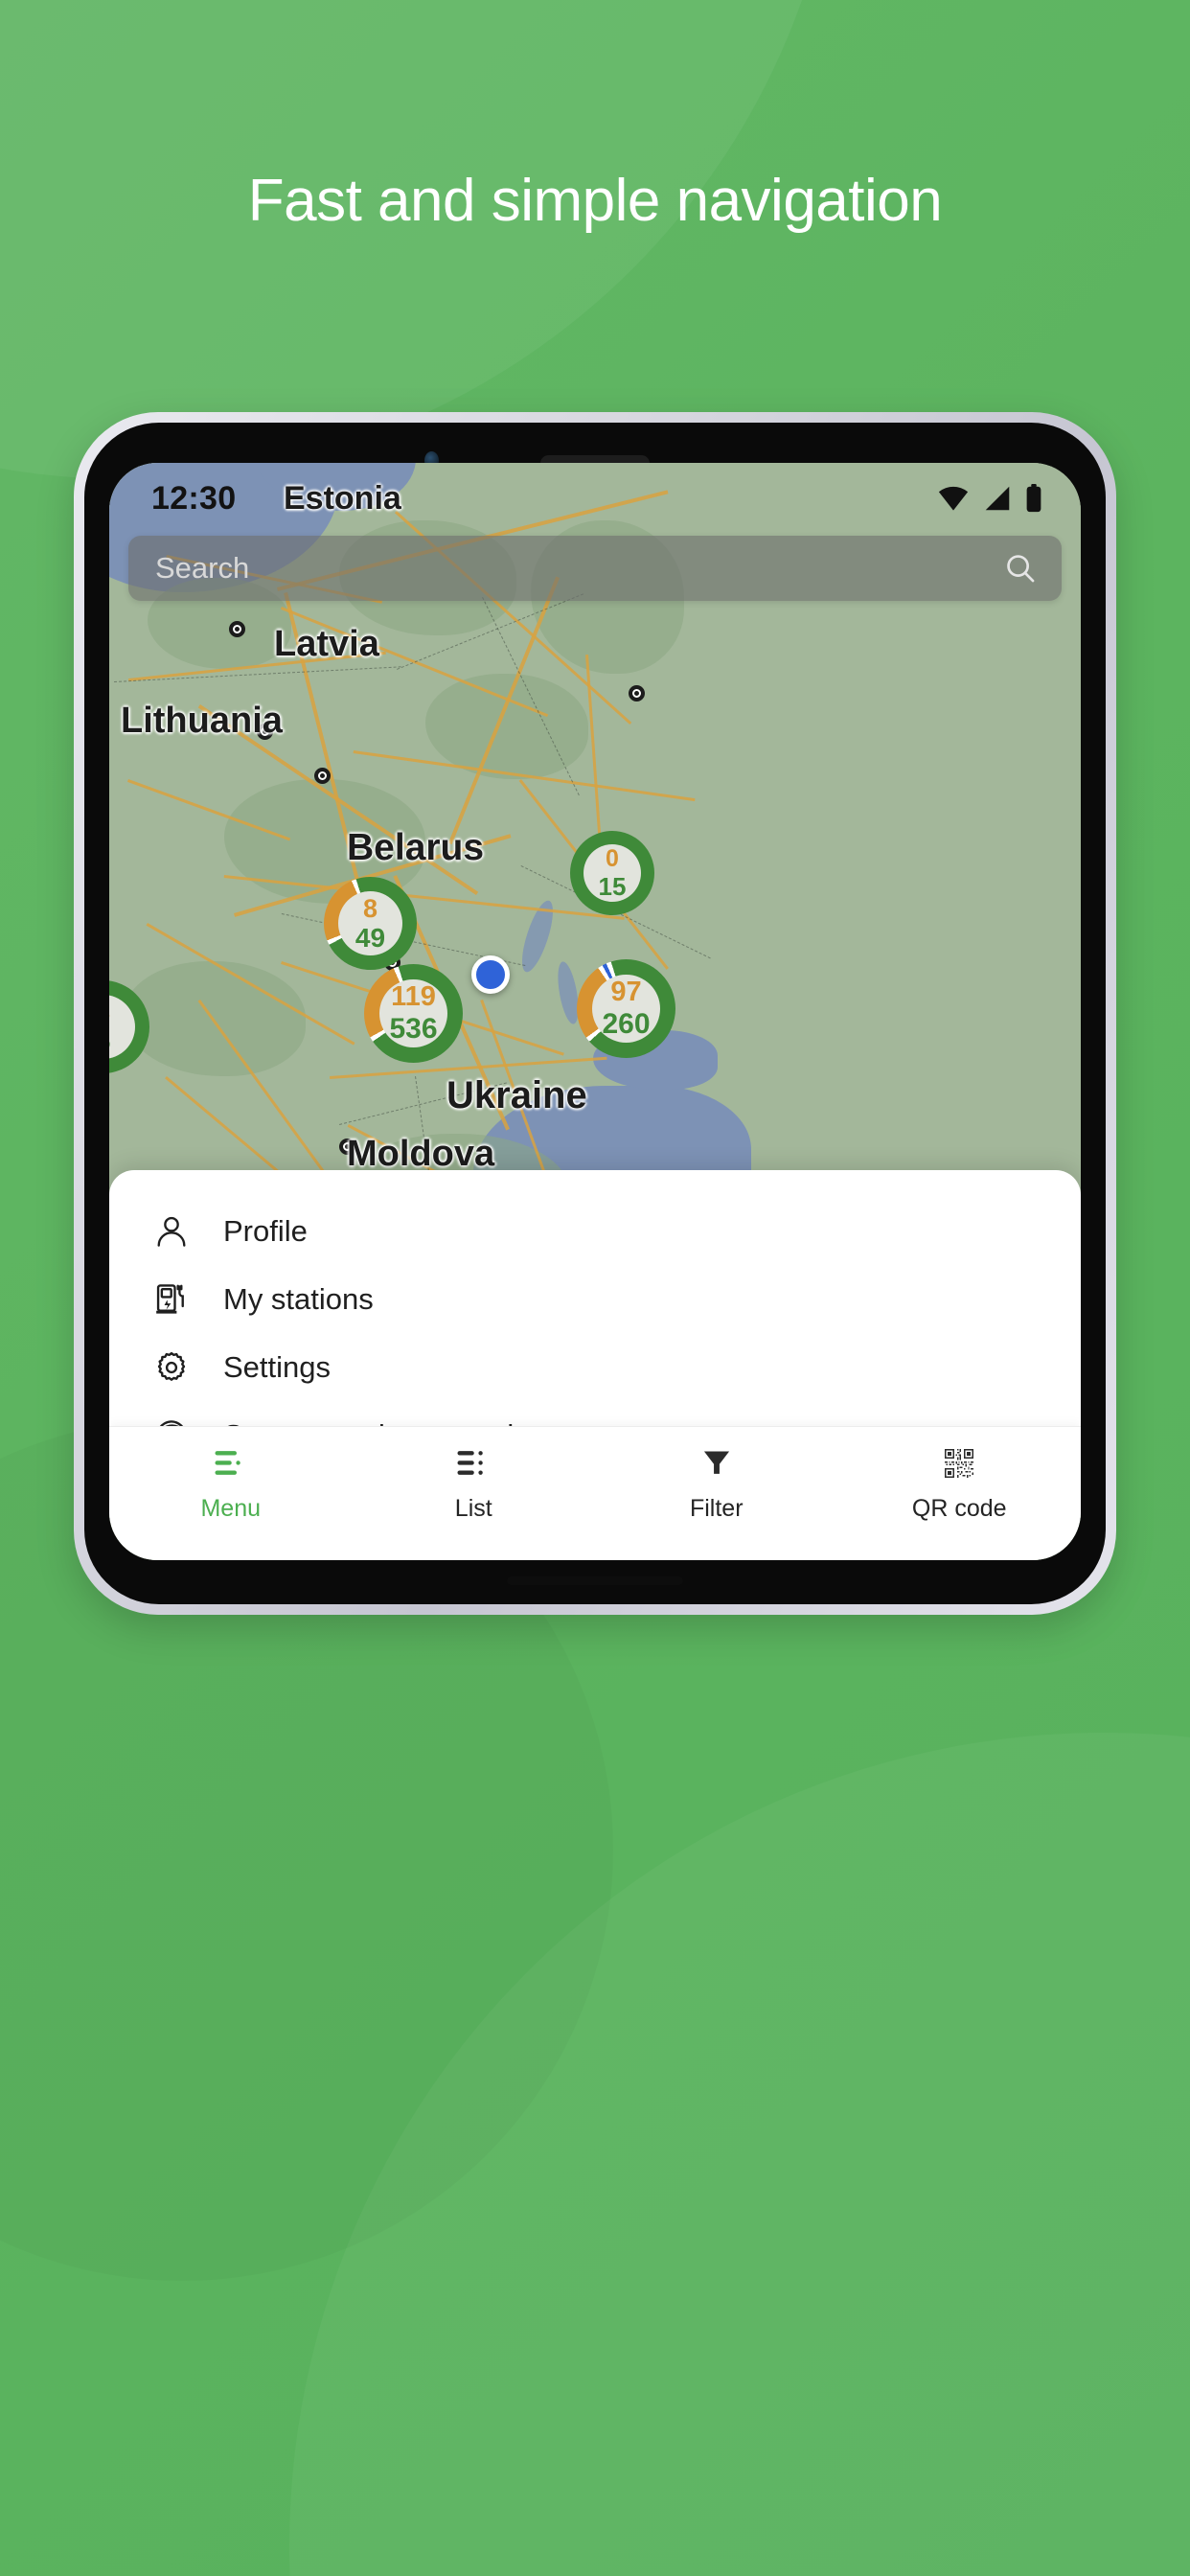 This screenshot has height=2576, width=1190. I want to click on cluster-ukraine: 119 536, so click(413, 1013).